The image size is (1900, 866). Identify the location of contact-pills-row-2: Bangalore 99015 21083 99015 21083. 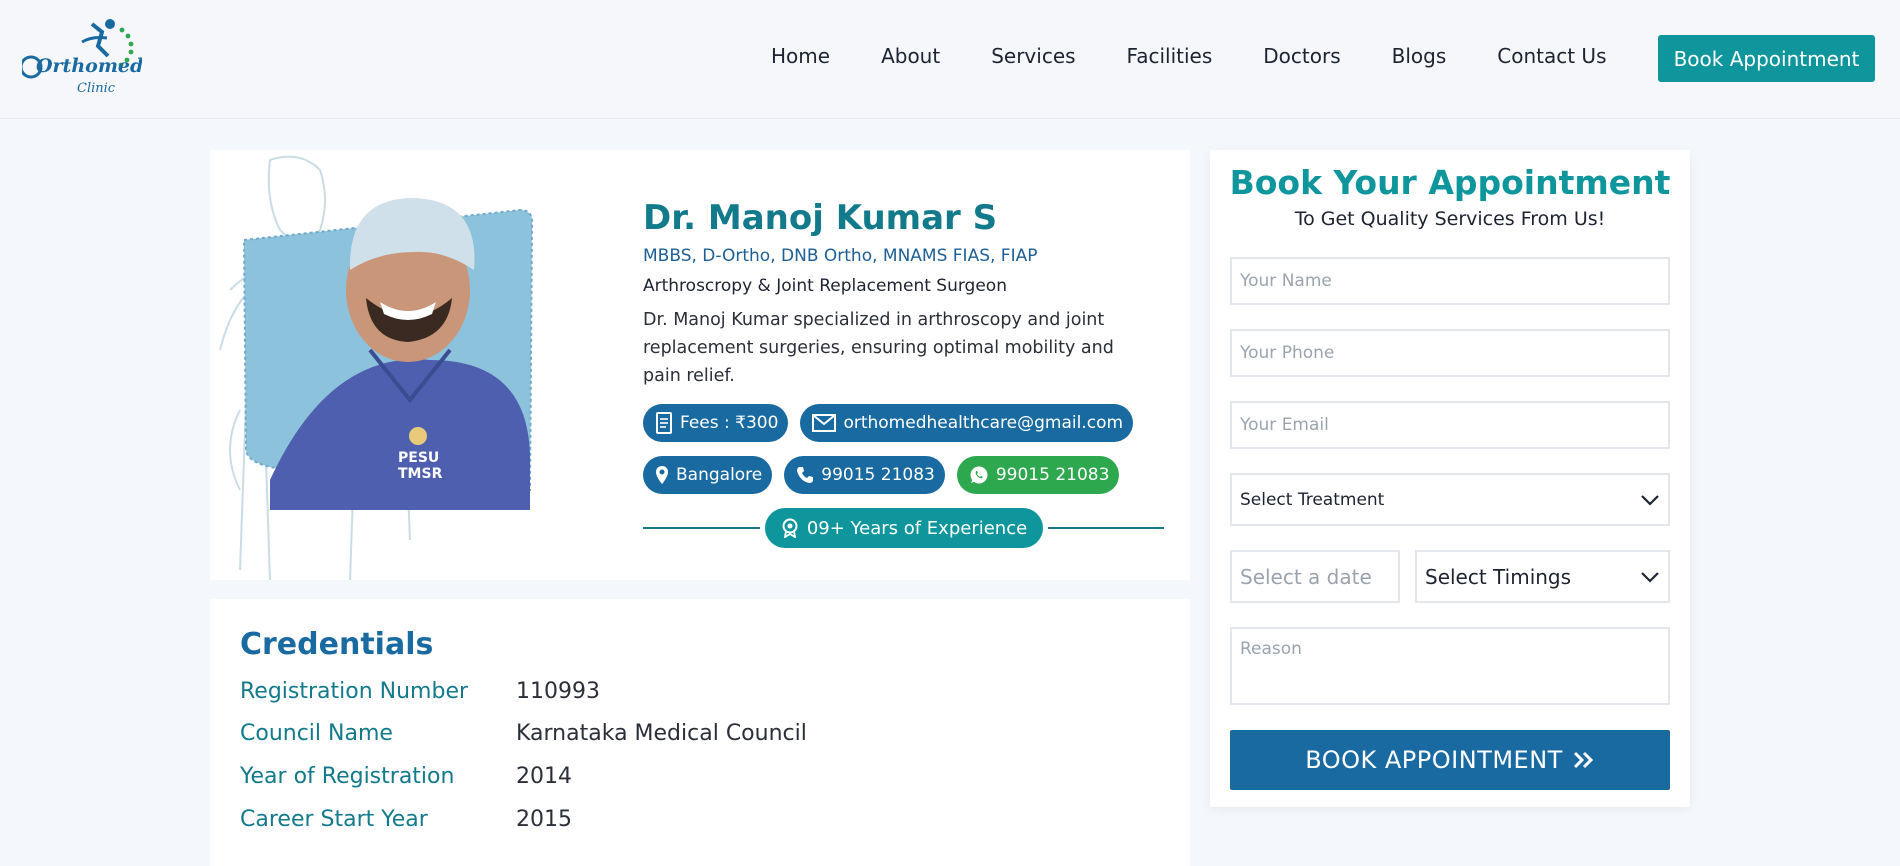
(908, 475).